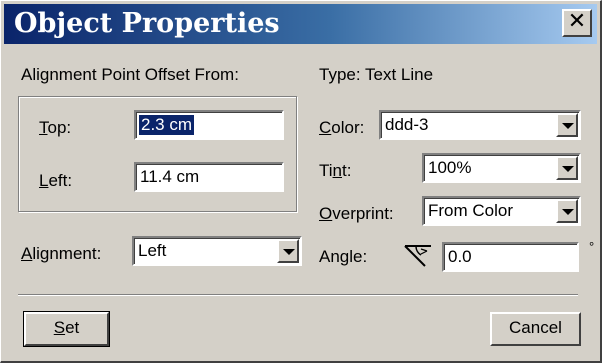 The width and height of the screenshot is (602, 363). What do you see at coordinates (130, 74) in the screenshot?
I see `offset-heading: Alignment Point Offset From:` at bounding box center [130, 74].